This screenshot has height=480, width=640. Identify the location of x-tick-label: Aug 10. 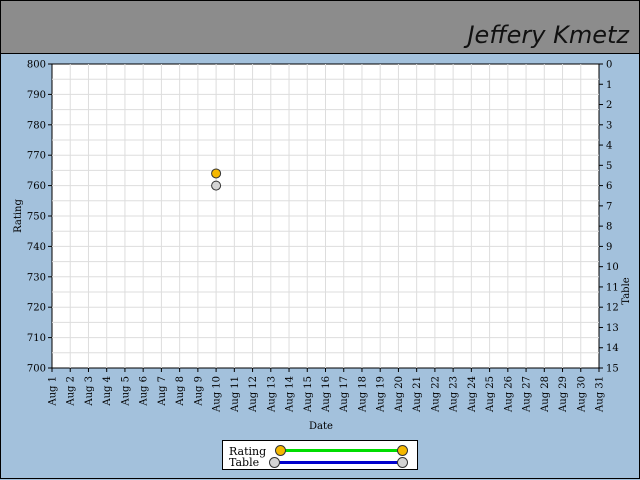
(217, 394).